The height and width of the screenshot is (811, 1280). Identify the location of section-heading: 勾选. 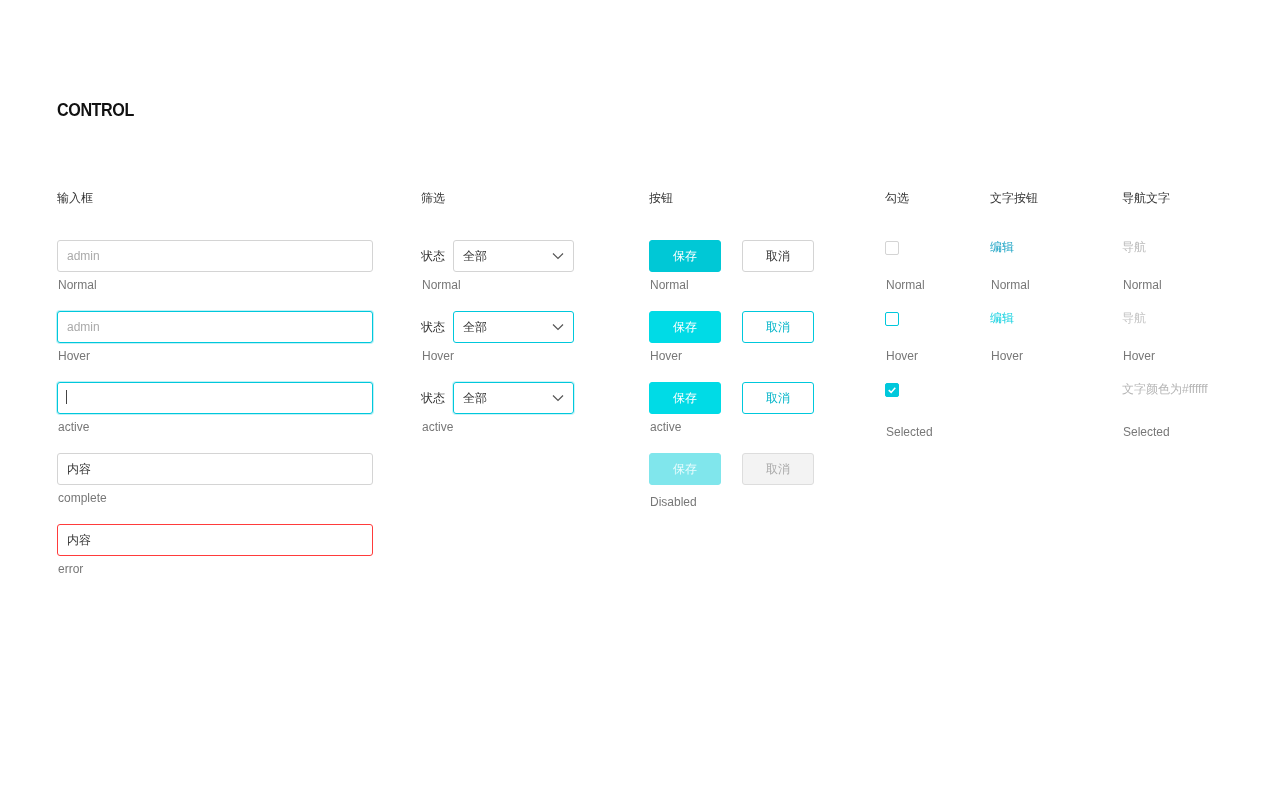
(897, 198).